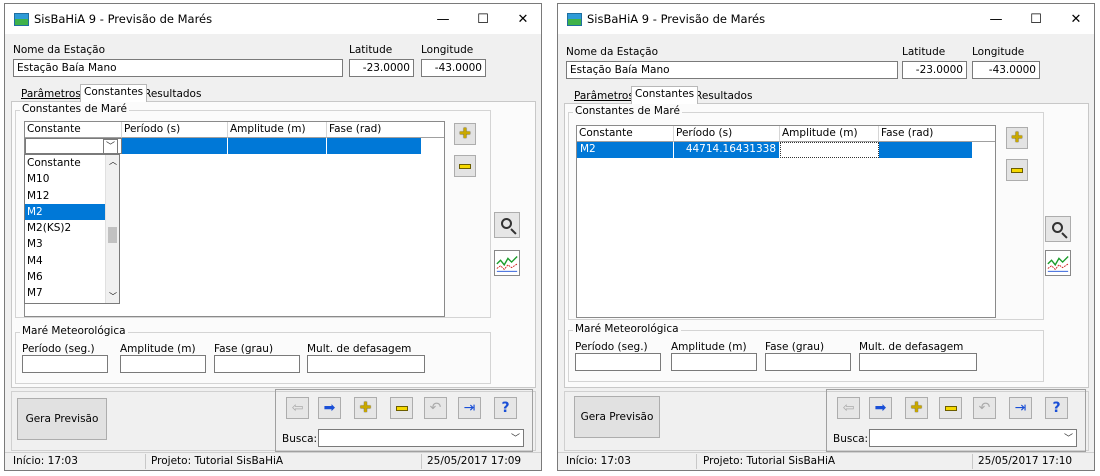 This screenshot has width=1100, height=476. I want to click on dropdown-option: M2, so click(65, 212).